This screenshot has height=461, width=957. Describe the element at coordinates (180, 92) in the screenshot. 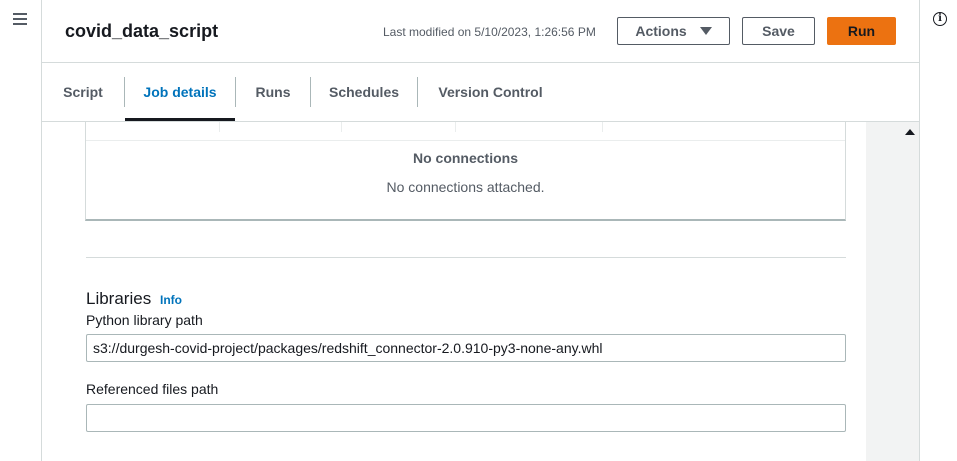

I see `tab-job-details: Job details` at that location.